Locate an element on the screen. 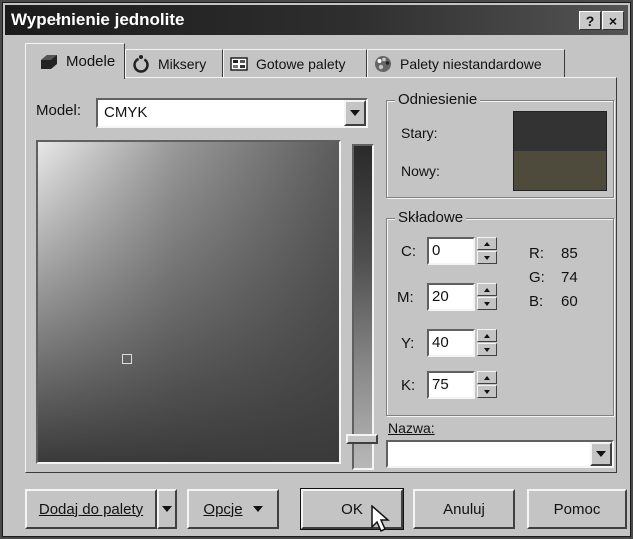 The height and width of the screenshot is (539, 633). cube-icon is located at coordinates (49, 62).